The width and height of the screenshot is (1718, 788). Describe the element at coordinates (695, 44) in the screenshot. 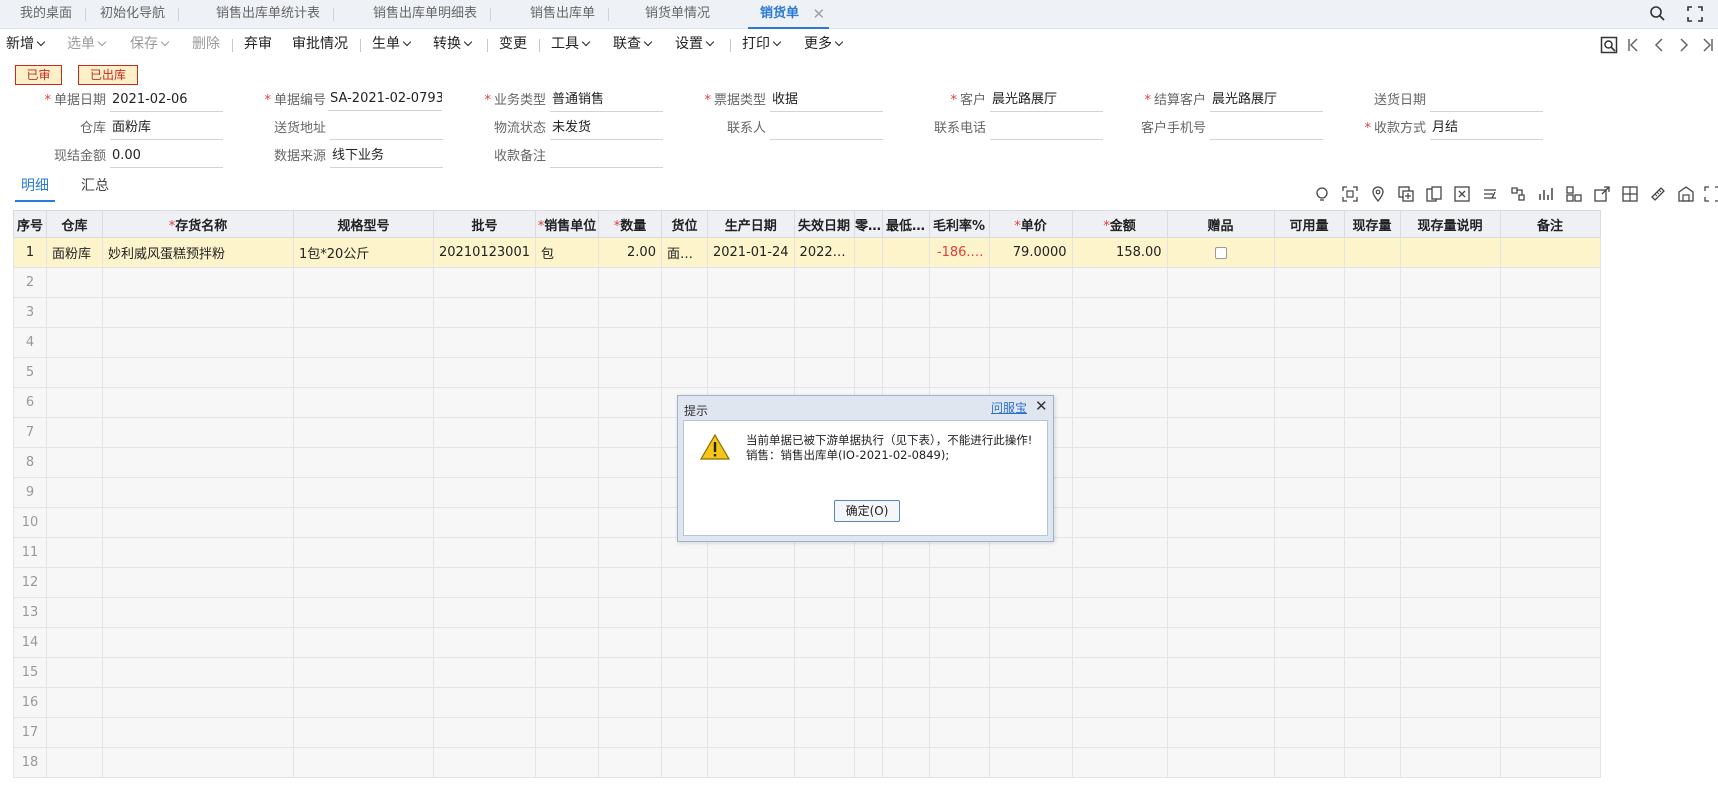

I see `settings-button: 设置` at that location.